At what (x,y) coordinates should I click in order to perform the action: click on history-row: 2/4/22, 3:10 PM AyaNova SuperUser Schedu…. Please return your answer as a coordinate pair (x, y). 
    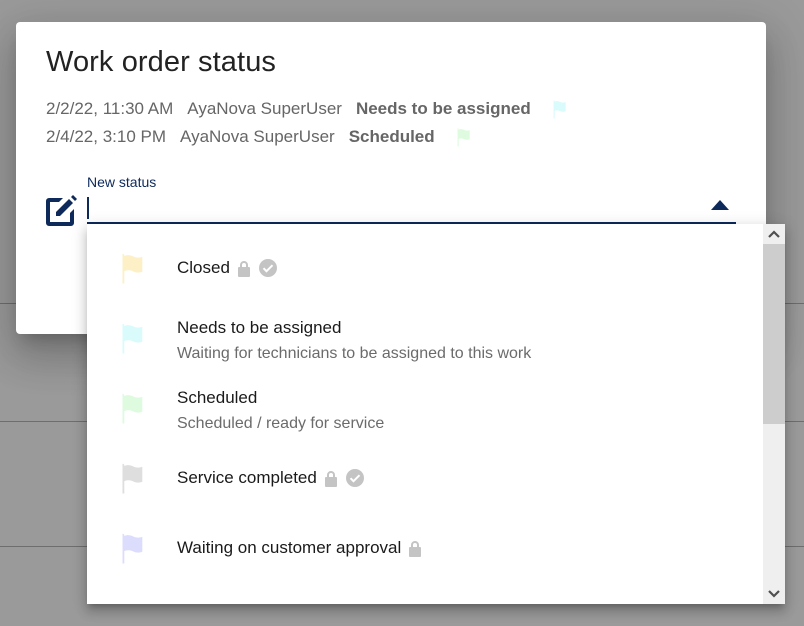
    Looking at the image, I should click on (260, 137).